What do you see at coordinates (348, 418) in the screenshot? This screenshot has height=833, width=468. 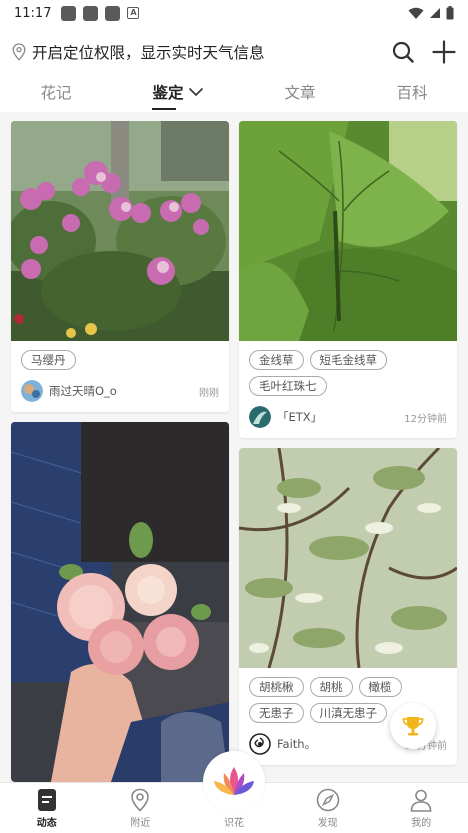 I see `post-meta: 「ETX」 12分钟前` at bounding box center [348, 418].